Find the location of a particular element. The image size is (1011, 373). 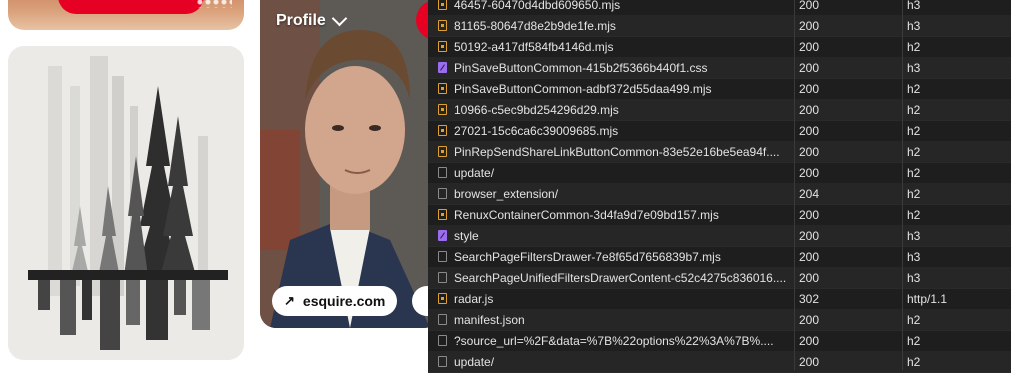

profile-dropdown: Profile is located at coordinates (312, 20).